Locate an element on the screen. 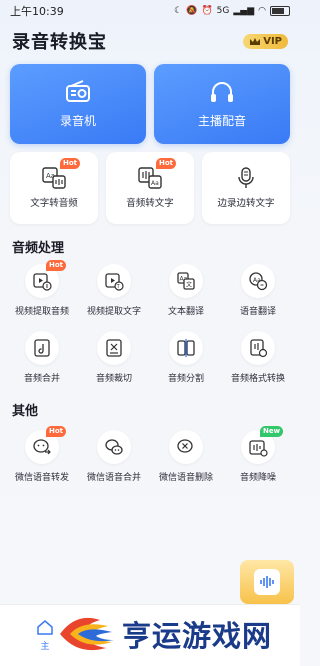 The height and width of the screenshot is (666, 320). recorder-card: 录音机 is located at coordinates (78, 104).